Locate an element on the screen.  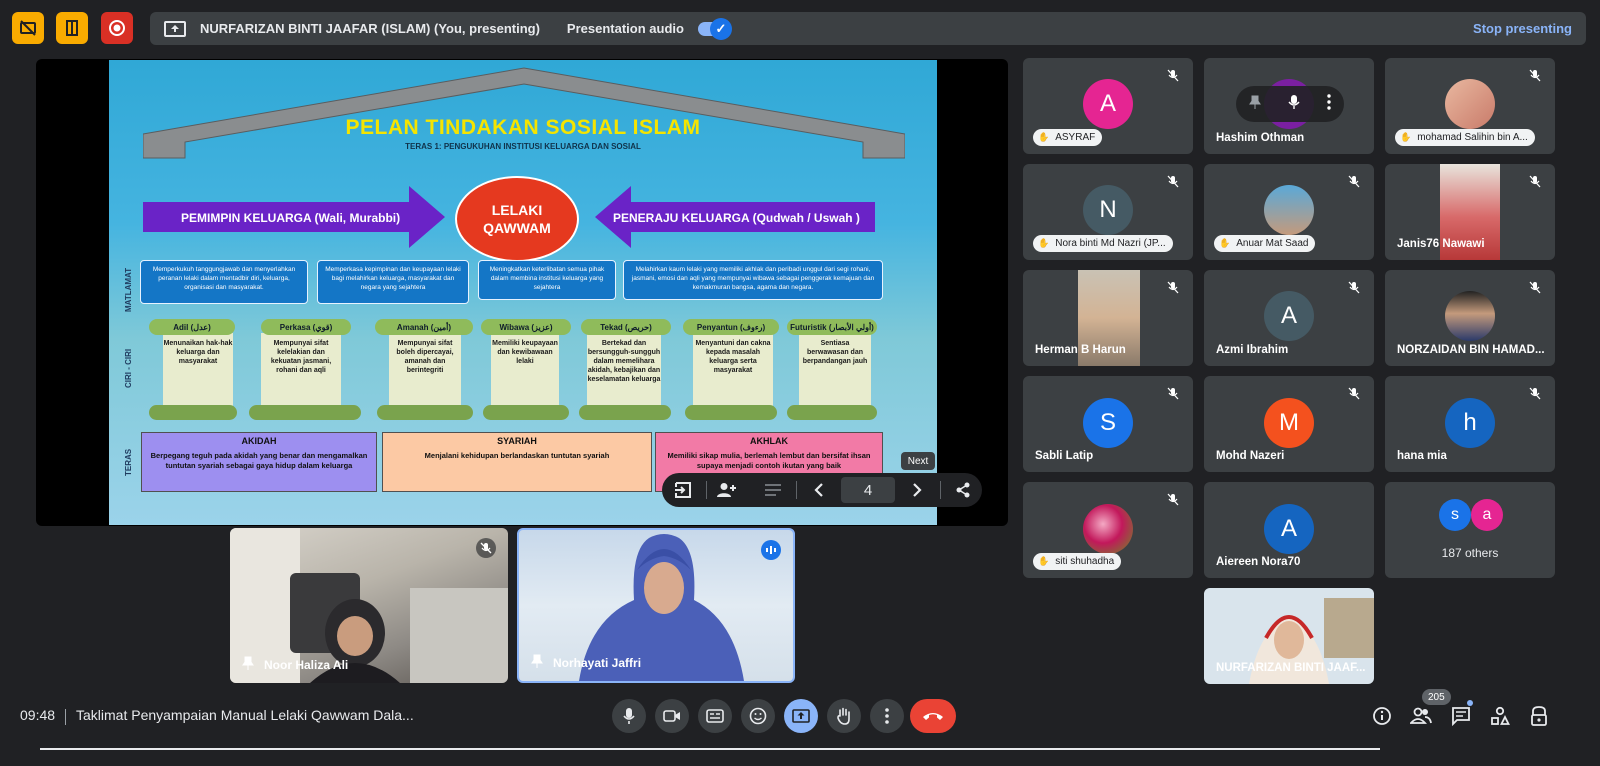
participant-name: Herman B Harun is located at coordinates (1080, 350).